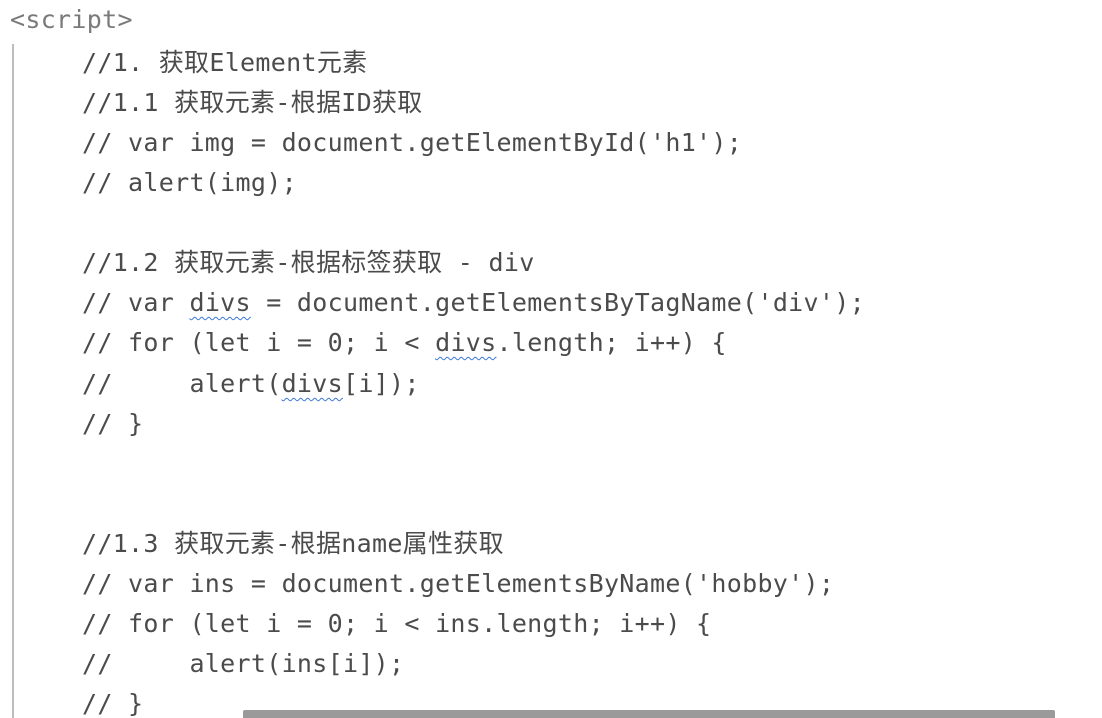 The width and height of the screenshot is (1102, 718). I want to click on code-text: [i]);, so click(381, 383).